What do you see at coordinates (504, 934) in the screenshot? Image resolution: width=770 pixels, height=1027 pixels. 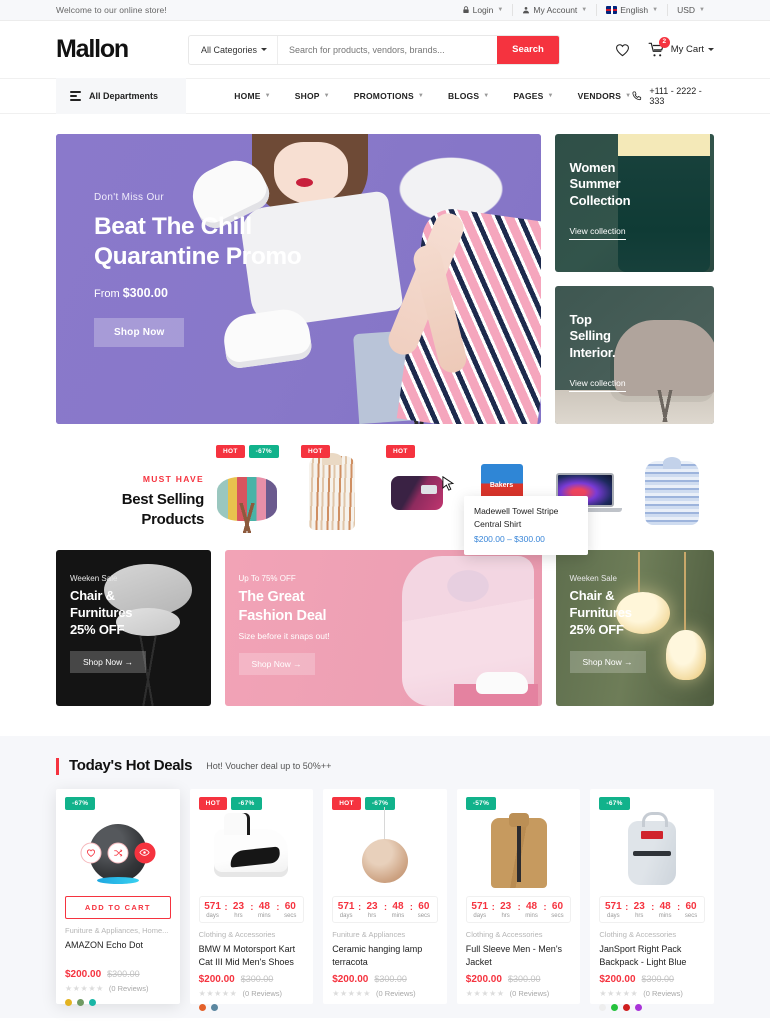 I see `product-category: Clothing & Accessories` at bounding box center [504, 934].